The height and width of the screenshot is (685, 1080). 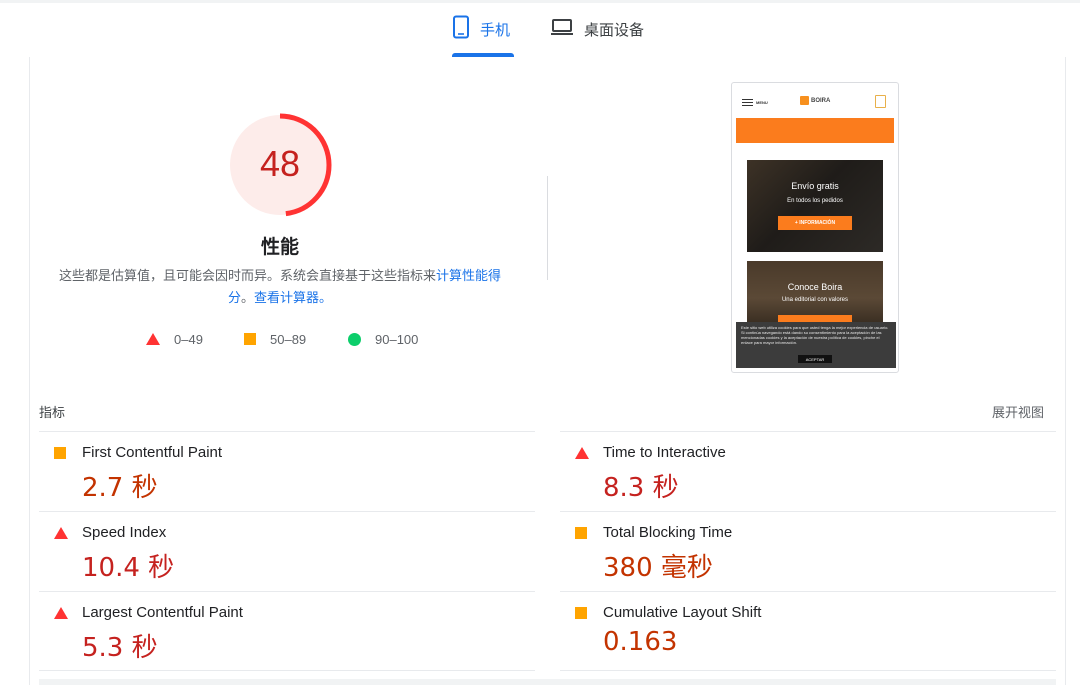 What do you see at coordinates (641, 488) in the screenshot?
I see `metric-value: 8.3 秒` at bounding box center [641, 488].